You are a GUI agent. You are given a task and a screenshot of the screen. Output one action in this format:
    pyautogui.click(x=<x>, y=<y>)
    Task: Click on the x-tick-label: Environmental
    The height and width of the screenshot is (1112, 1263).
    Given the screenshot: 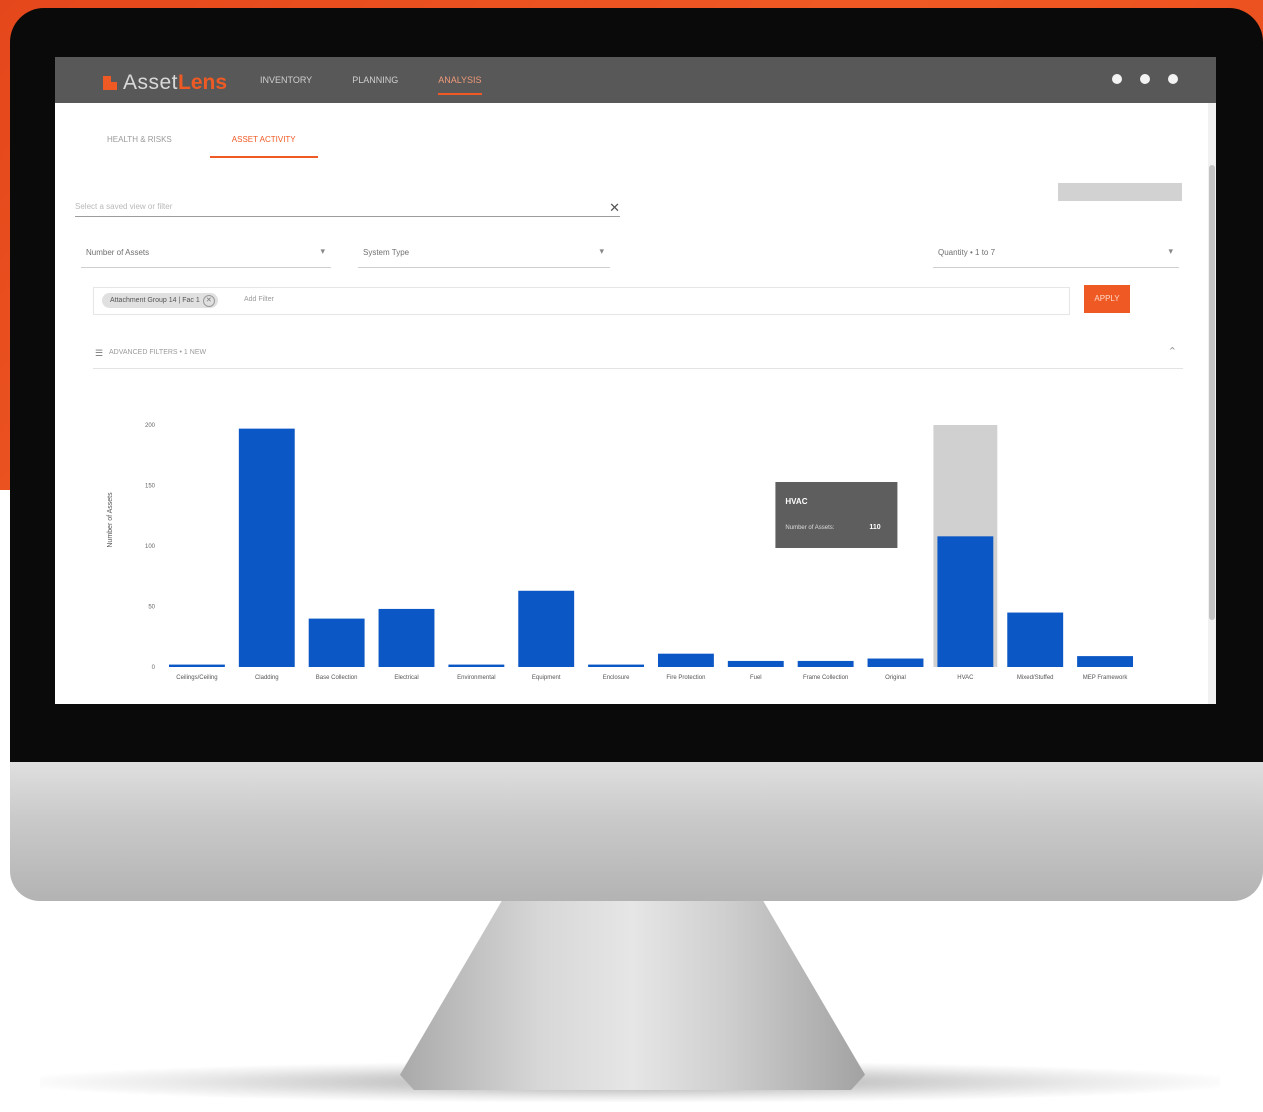 What is the action you would take?
    pyautogui.click(x=476, y=678)
    